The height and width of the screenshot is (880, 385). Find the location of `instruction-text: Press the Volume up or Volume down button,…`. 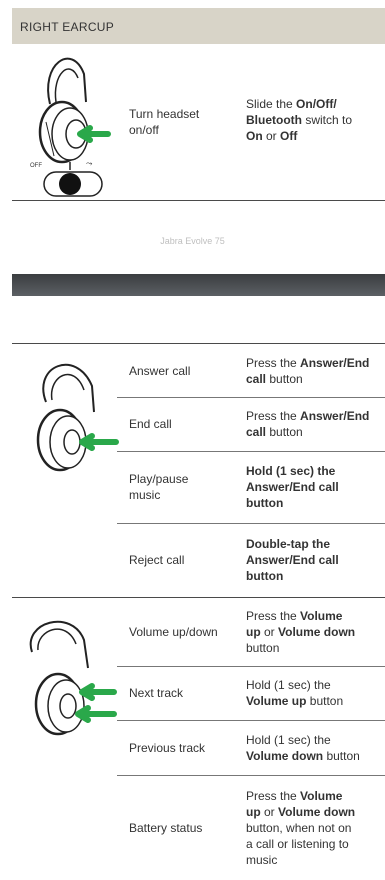

instruction-text: Press the Volume up or Volume down button,… is located at coordinates (301, 827).